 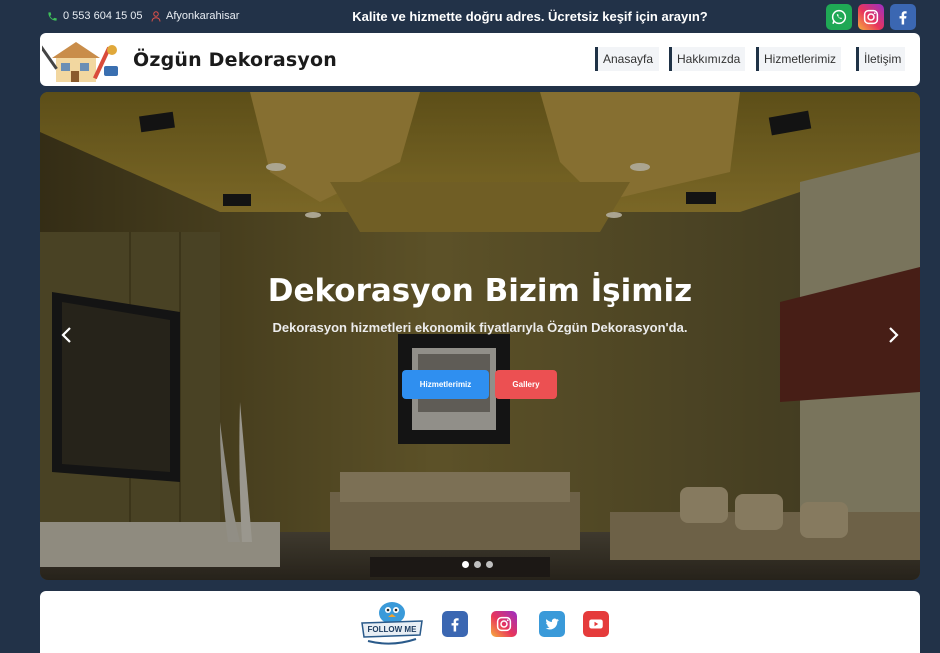 What do you see at coordinates (480, 291) in the screenshot?
I see `hero-title: Dekorasyon Bizim İşimiz` at bounding box center [480, 291].